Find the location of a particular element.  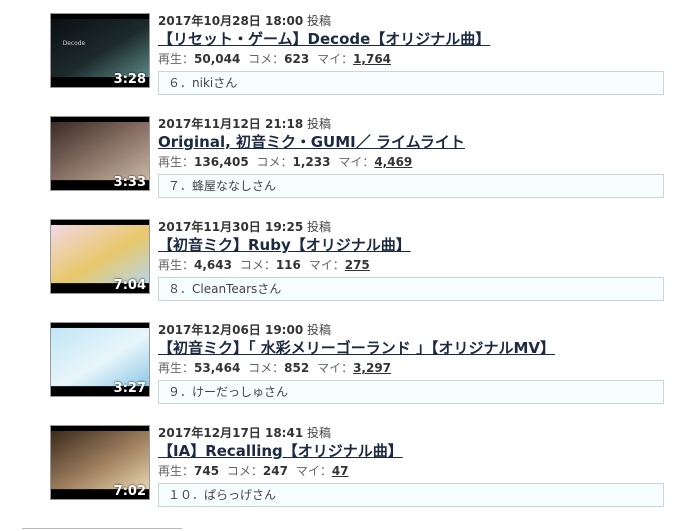

views-count: 745 is located at coordinates (207, 471).